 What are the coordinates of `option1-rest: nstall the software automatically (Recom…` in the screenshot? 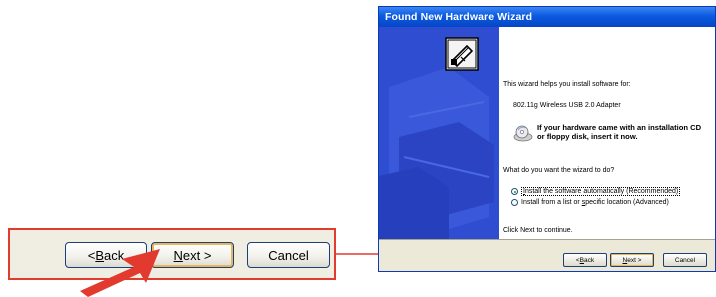 It's located at (601, 191).